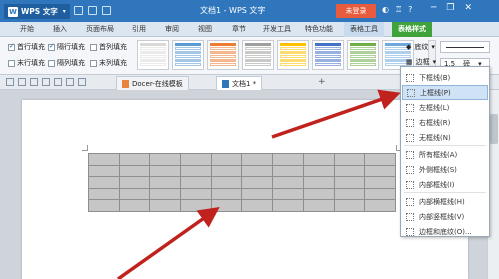 This screenshot has width=499, height=279. I want to click on login-button: 未登录, so click(356, 11).